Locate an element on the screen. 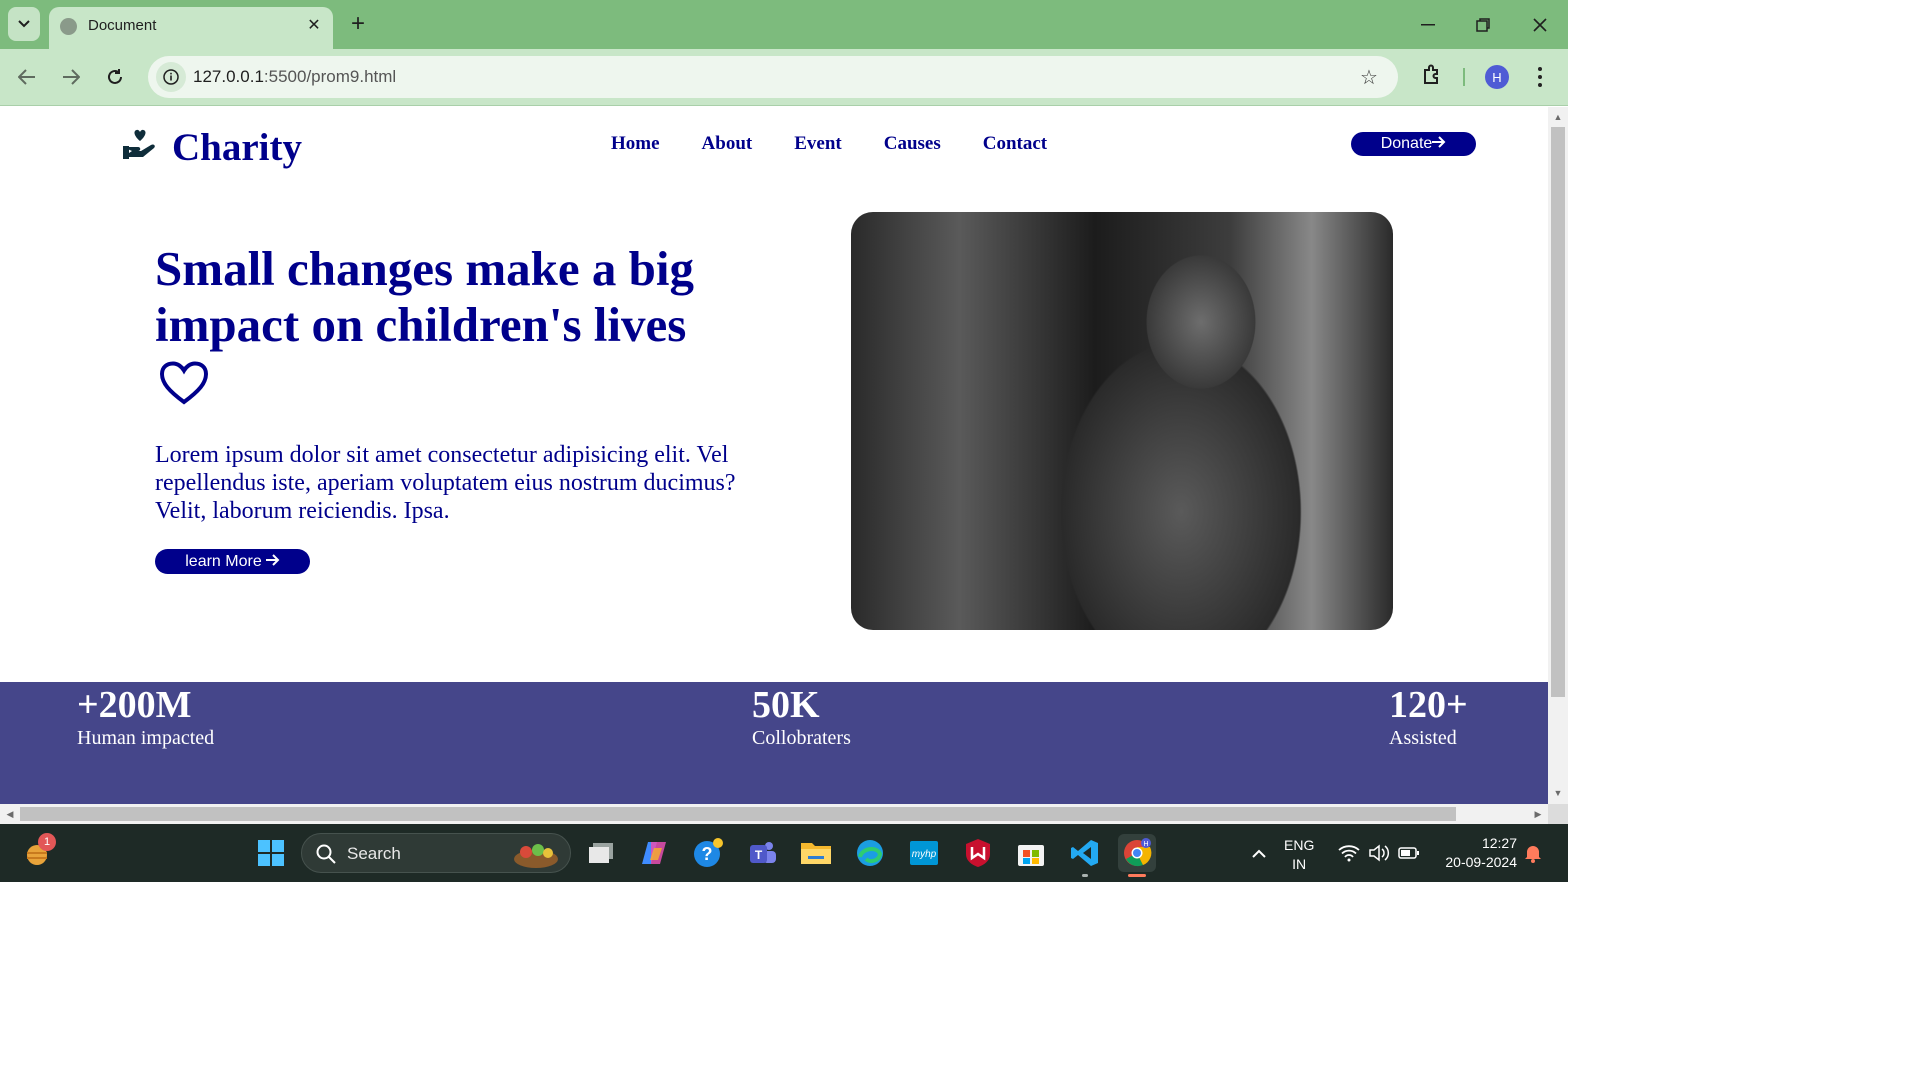 The width and height of the screenshot is (1920, 1080). heart-icon is located at coordinates (184, 389).